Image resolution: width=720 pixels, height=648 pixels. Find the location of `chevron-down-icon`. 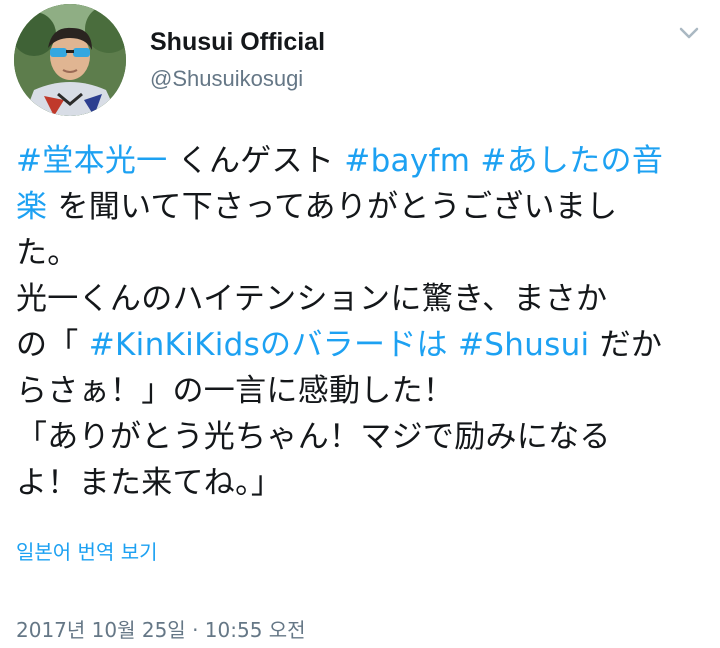

chevron-down-icon is located at coordinates (689, 33).